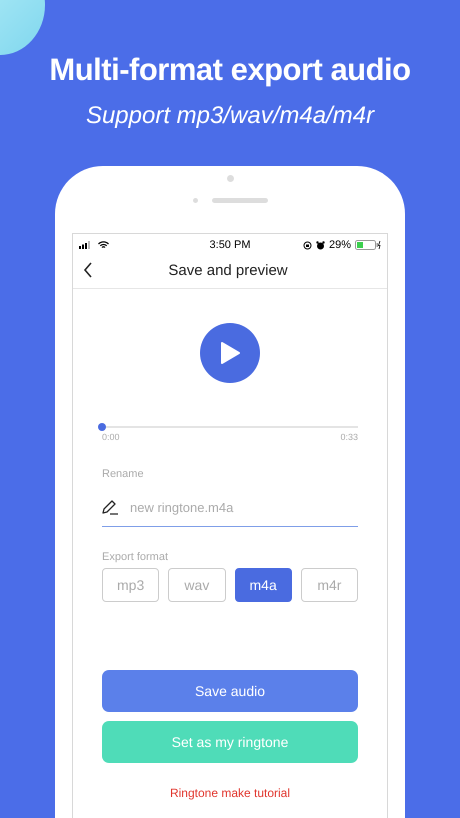  I want to click on camera-dot, so click(230, 178).